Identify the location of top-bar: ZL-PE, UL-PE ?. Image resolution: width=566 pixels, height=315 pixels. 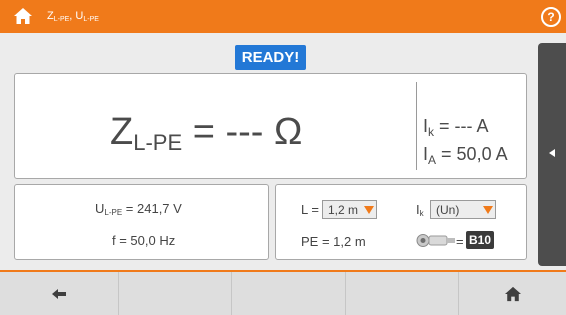
(283, 16).